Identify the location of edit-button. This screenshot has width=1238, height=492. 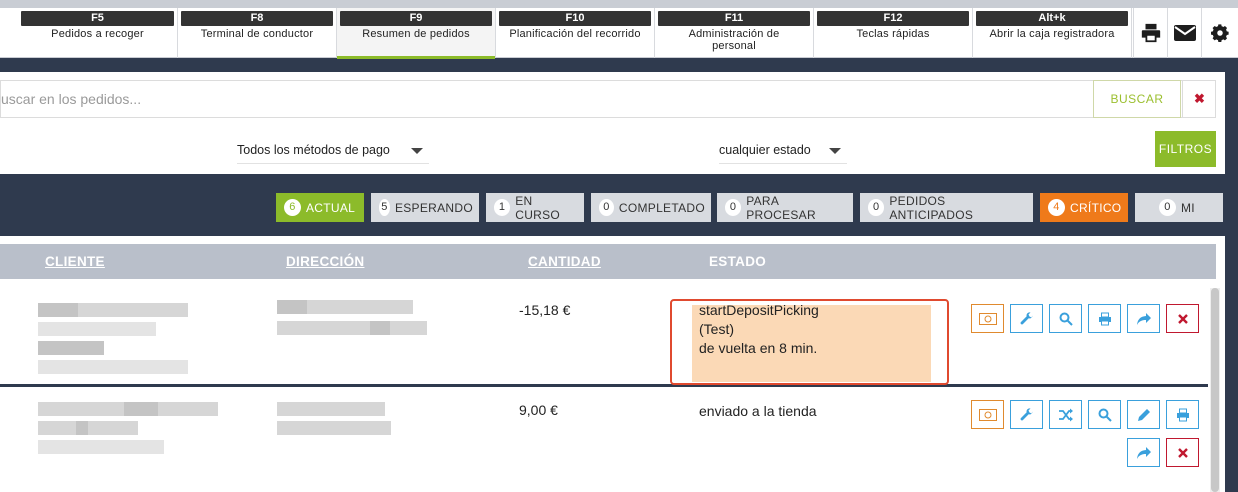
(1143, 414).